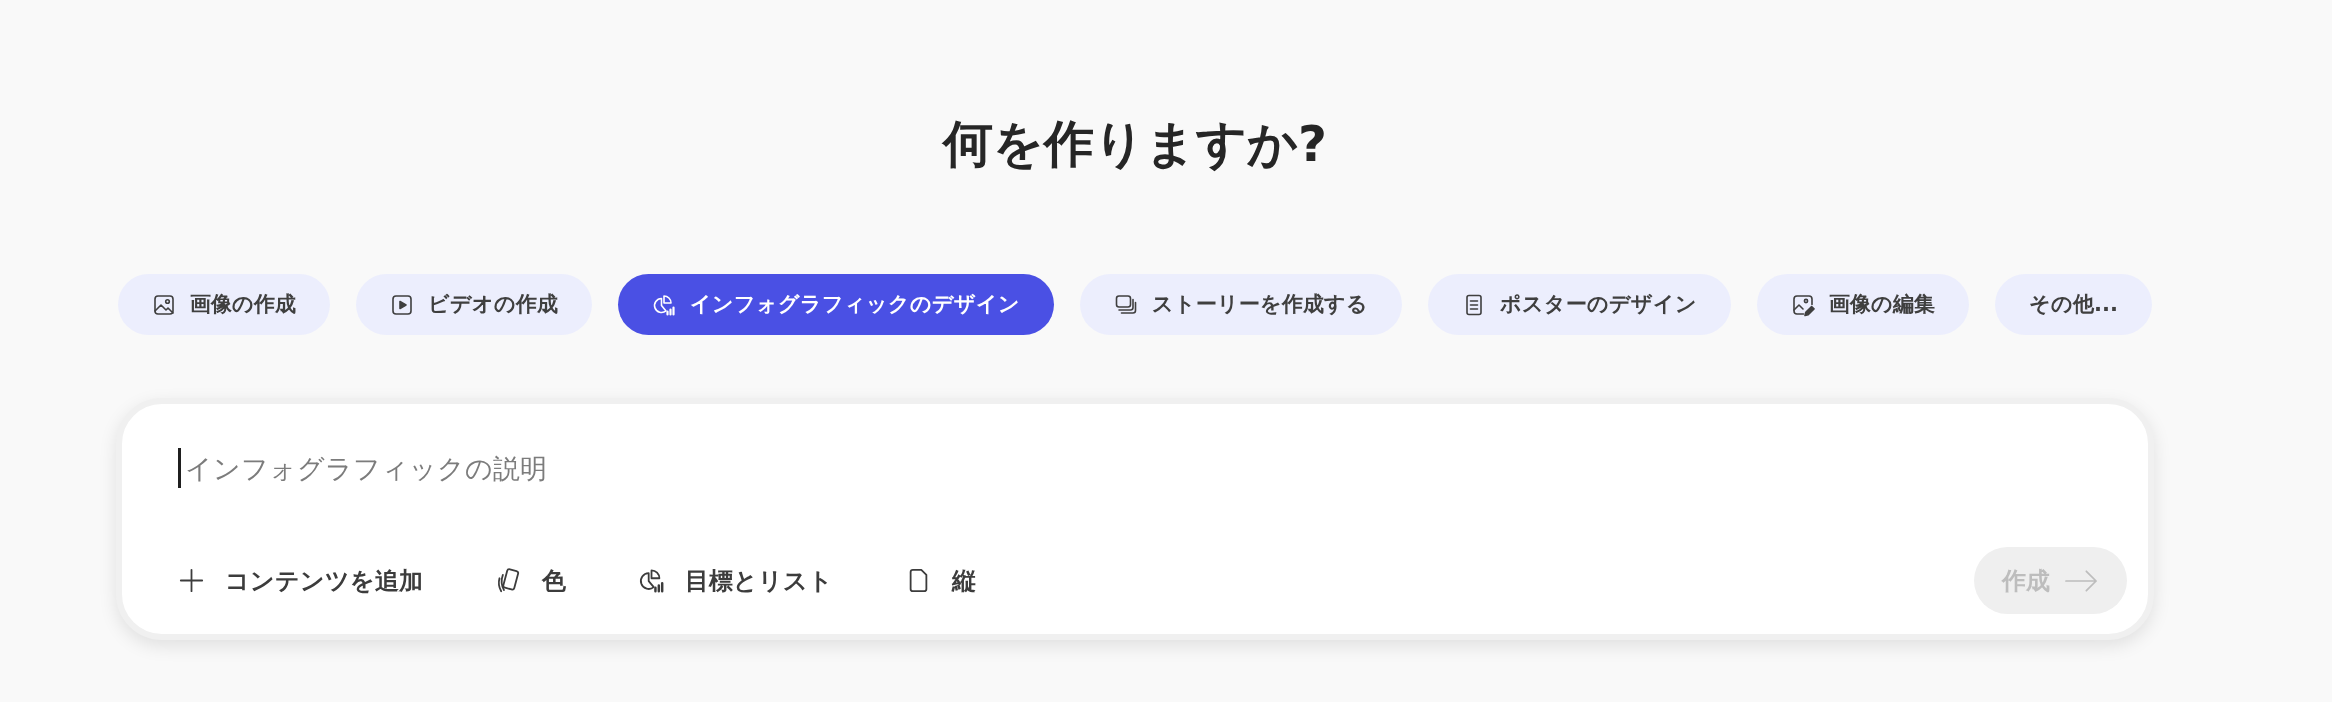 Image resolution: width=2332 pixels, height=702 pixels. What do you see at coordinates (530, 580) in the screenshot?
I see `color-button: 色` at bounding box center [530, 580].